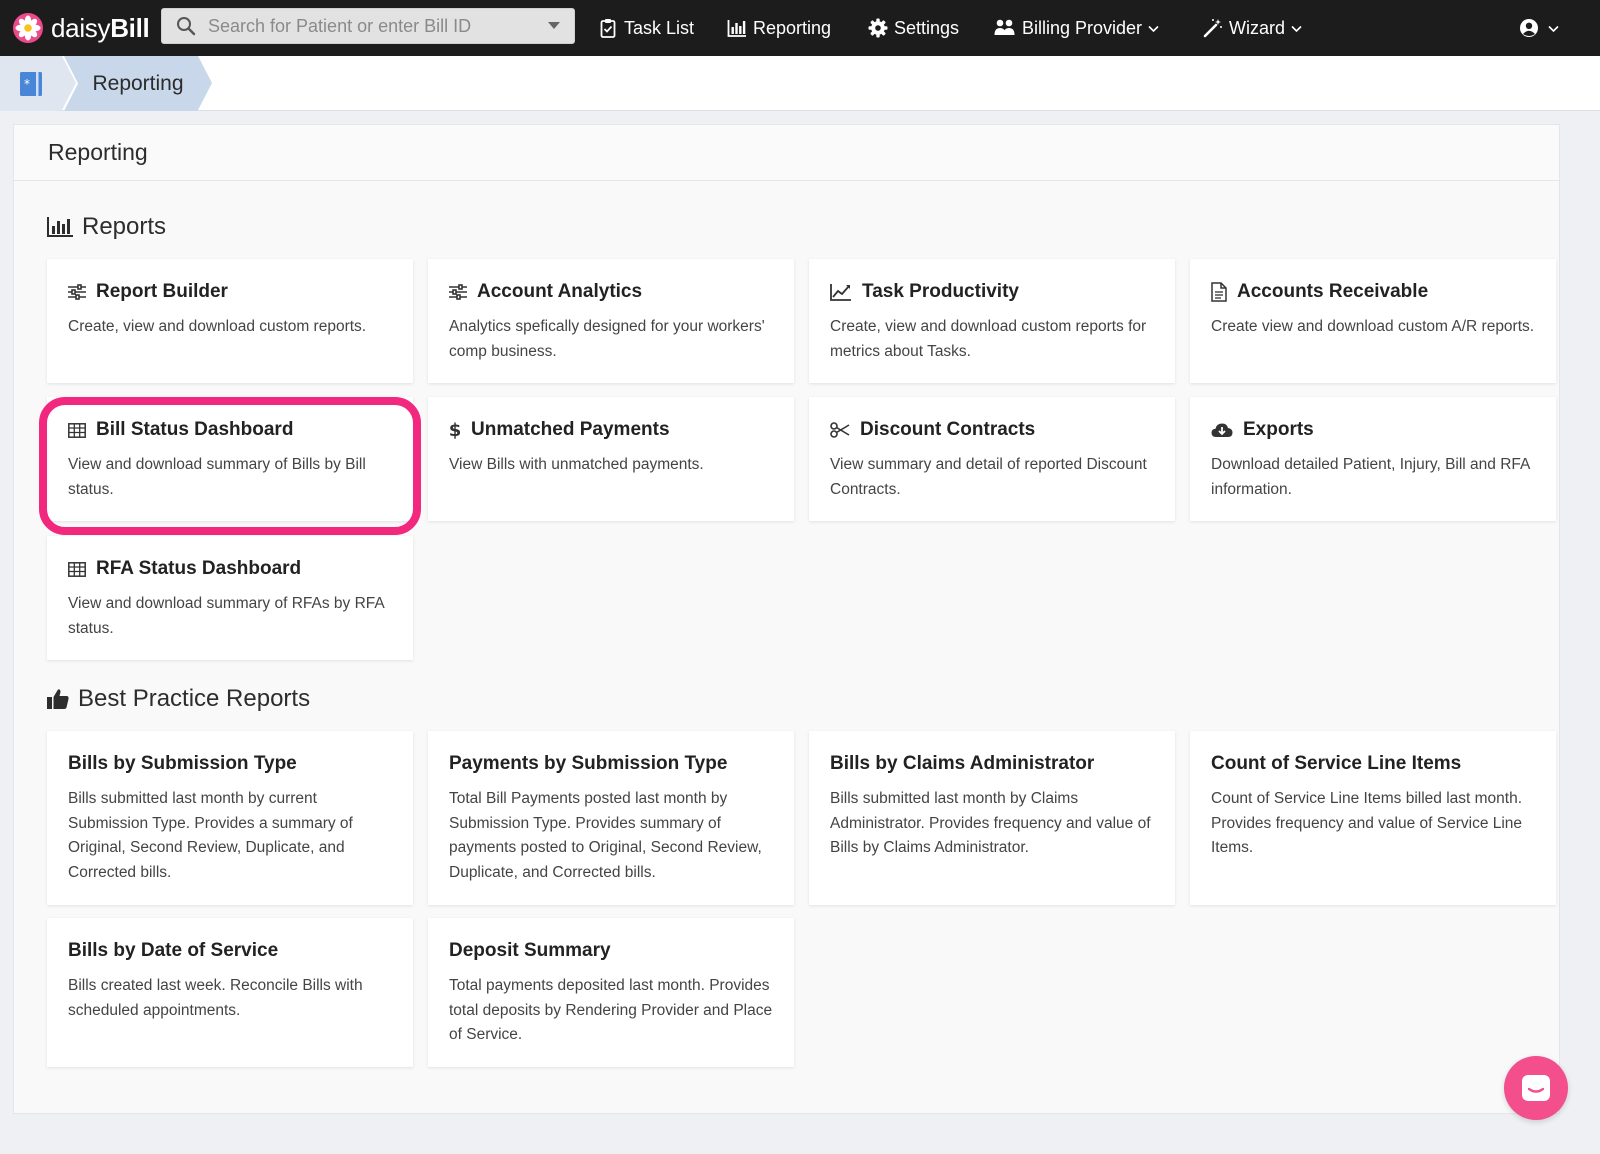  What do you see at coordinates (1219, 292) in the screenshot?
I see `document-icon` at bounding box center [1219, 292].